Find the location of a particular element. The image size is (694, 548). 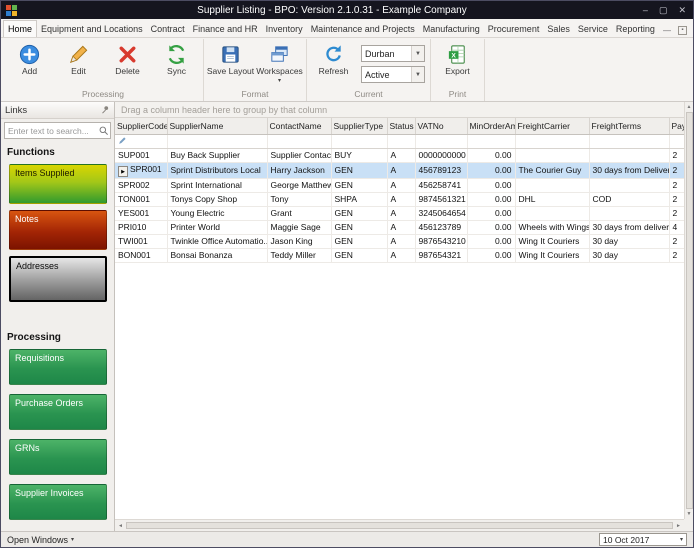

sidebar-button-requisitions: Requisitions is located at coordinates (58, 367).